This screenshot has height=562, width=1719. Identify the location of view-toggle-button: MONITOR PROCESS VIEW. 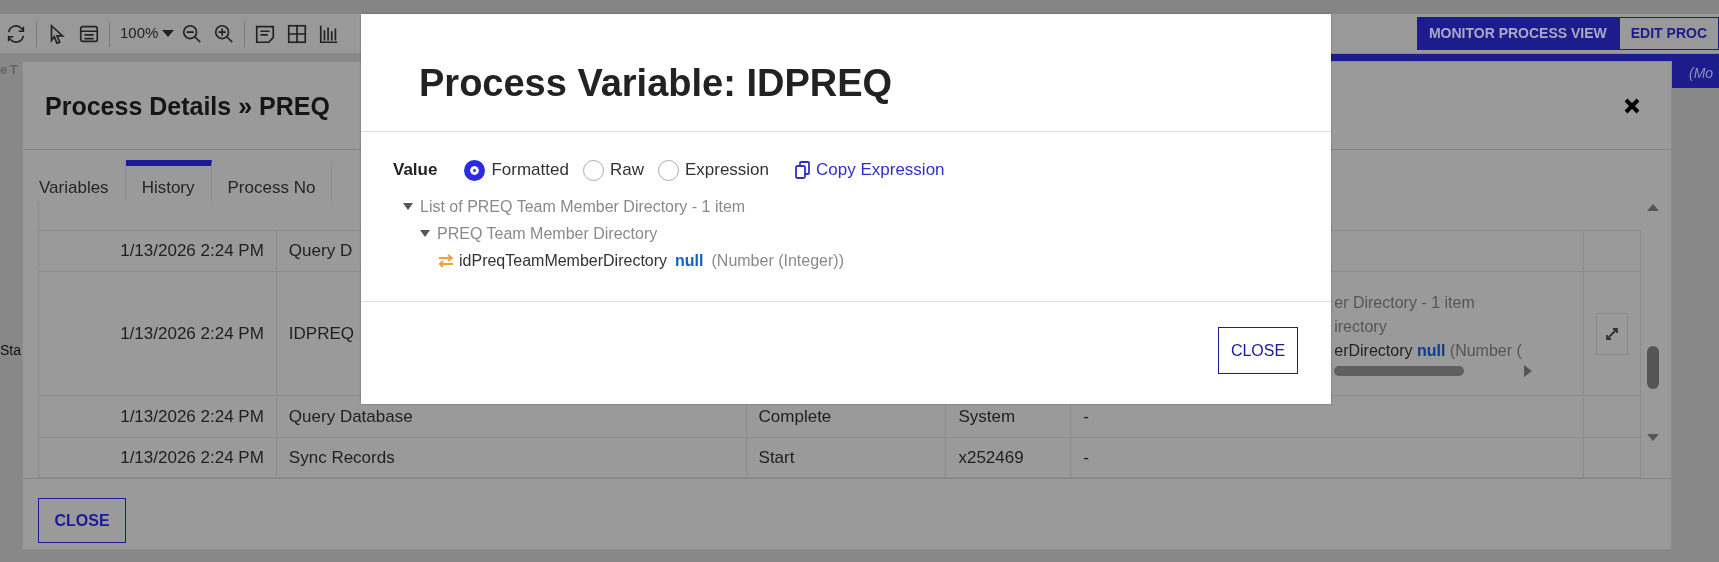
(1517, 33).